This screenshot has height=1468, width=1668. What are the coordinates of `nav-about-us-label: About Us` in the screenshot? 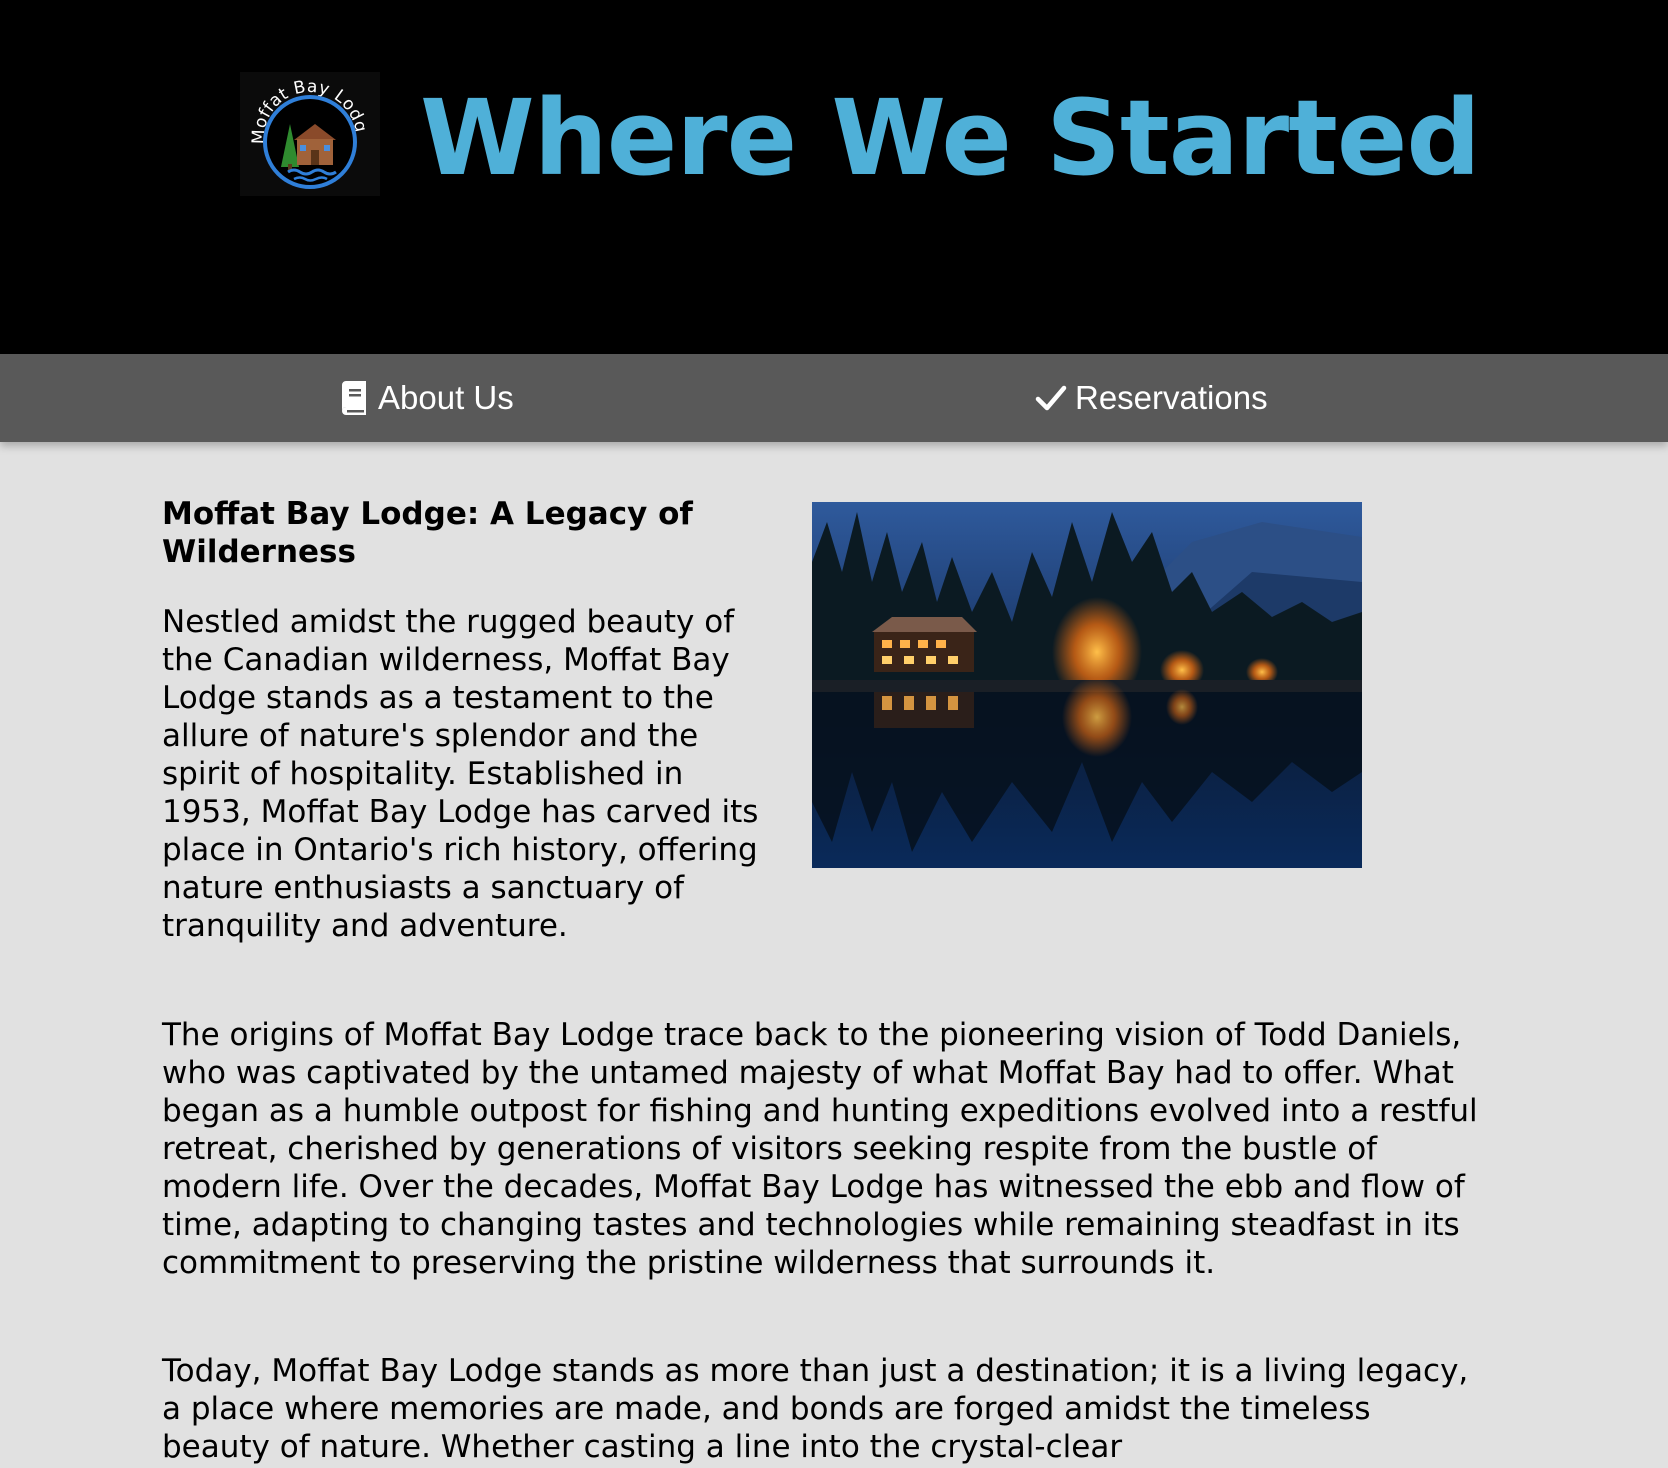 It's located at (446, 397).